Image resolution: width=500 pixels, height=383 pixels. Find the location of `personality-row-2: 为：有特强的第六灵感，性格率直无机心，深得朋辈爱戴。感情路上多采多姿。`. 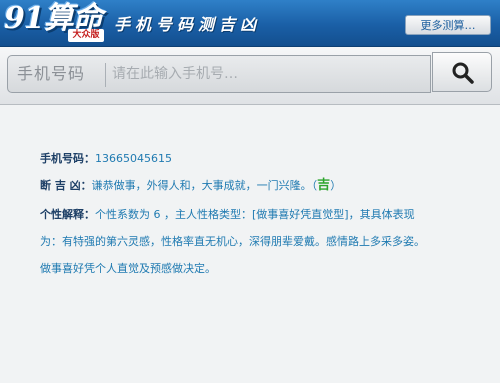

personality-row-2: 为：有特强的第六灵感，性格率直无机心，深得朋辈爱戴。感情路上多采多姿。 is located at coordinates (232, 242).